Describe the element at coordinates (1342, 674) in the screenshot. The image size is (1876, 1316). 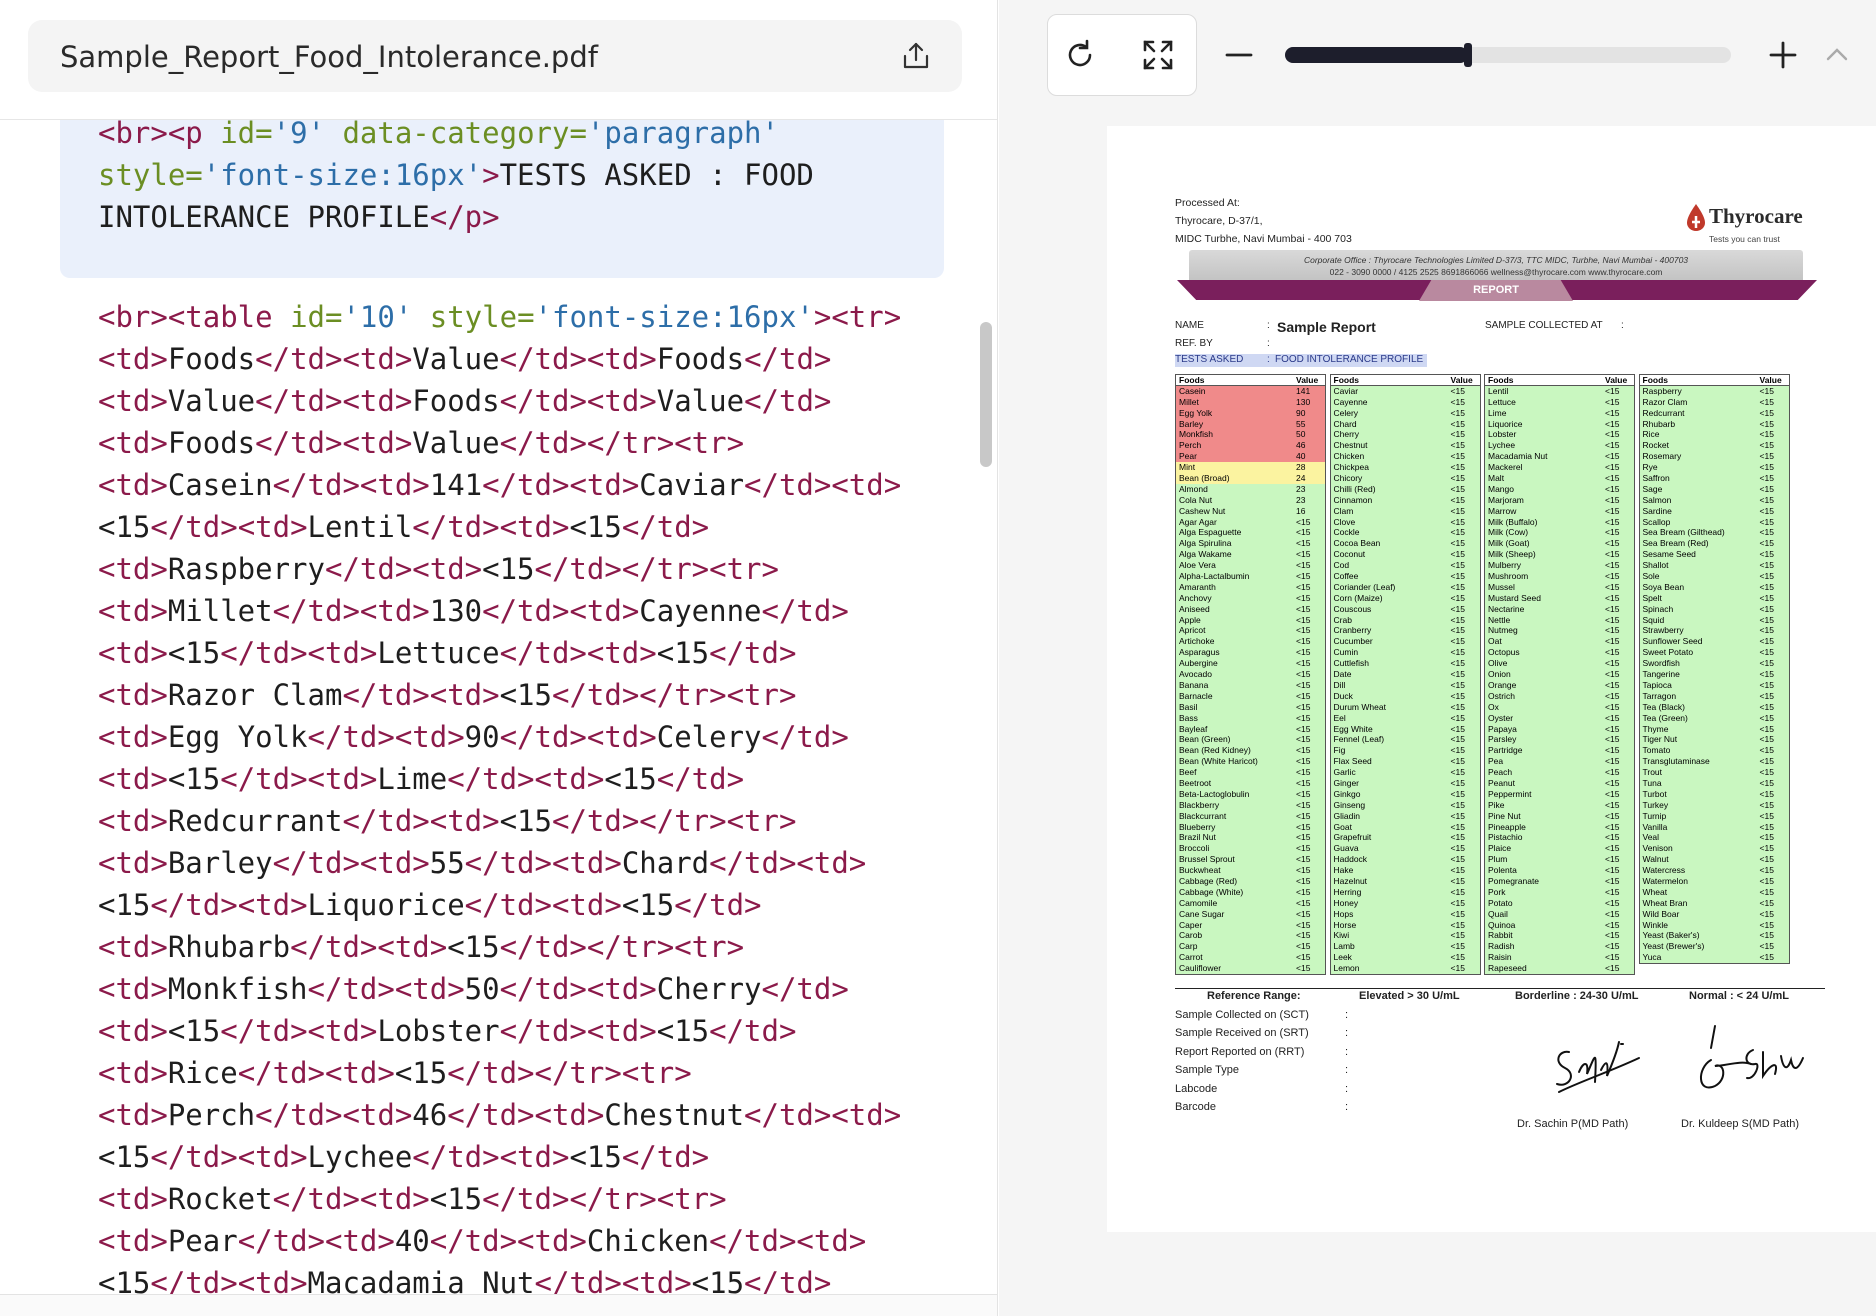
I see `food-name: Date` at that location.